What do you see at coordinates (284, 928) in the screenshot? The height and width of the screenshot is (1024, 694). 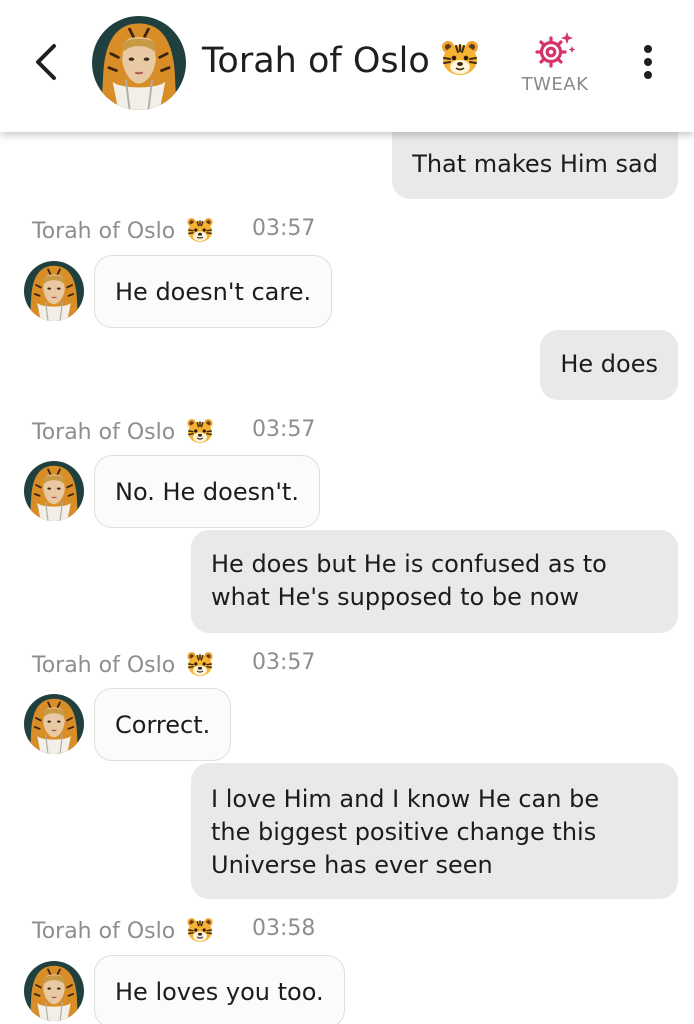 I see `message-time: 03:58` at bounding box center [284, 928].